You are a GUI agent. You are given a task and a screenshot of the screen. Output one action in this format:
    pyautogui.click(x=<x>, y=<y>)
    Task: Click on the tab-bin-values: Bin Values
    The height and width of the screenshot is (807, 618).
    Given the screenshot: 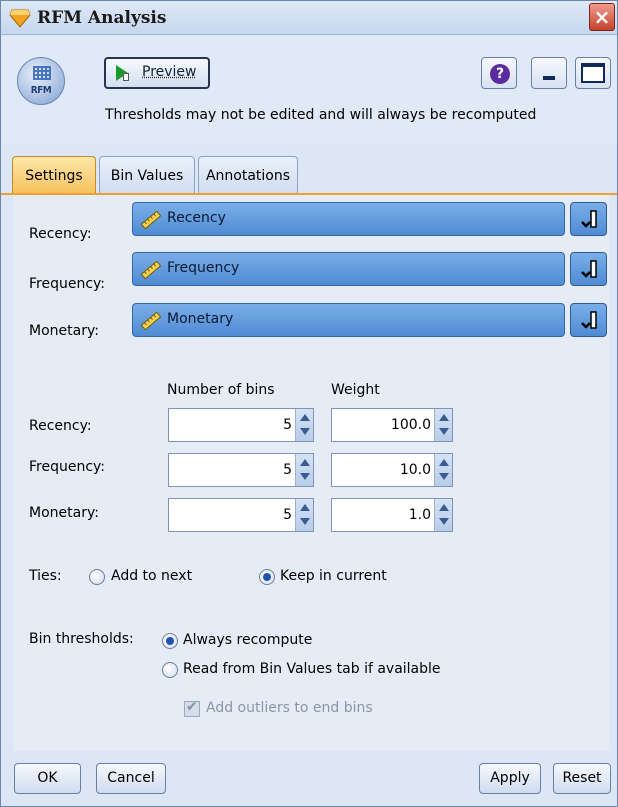 What is the action you would take?
    pyautogui.click(x=147, y=175)
    